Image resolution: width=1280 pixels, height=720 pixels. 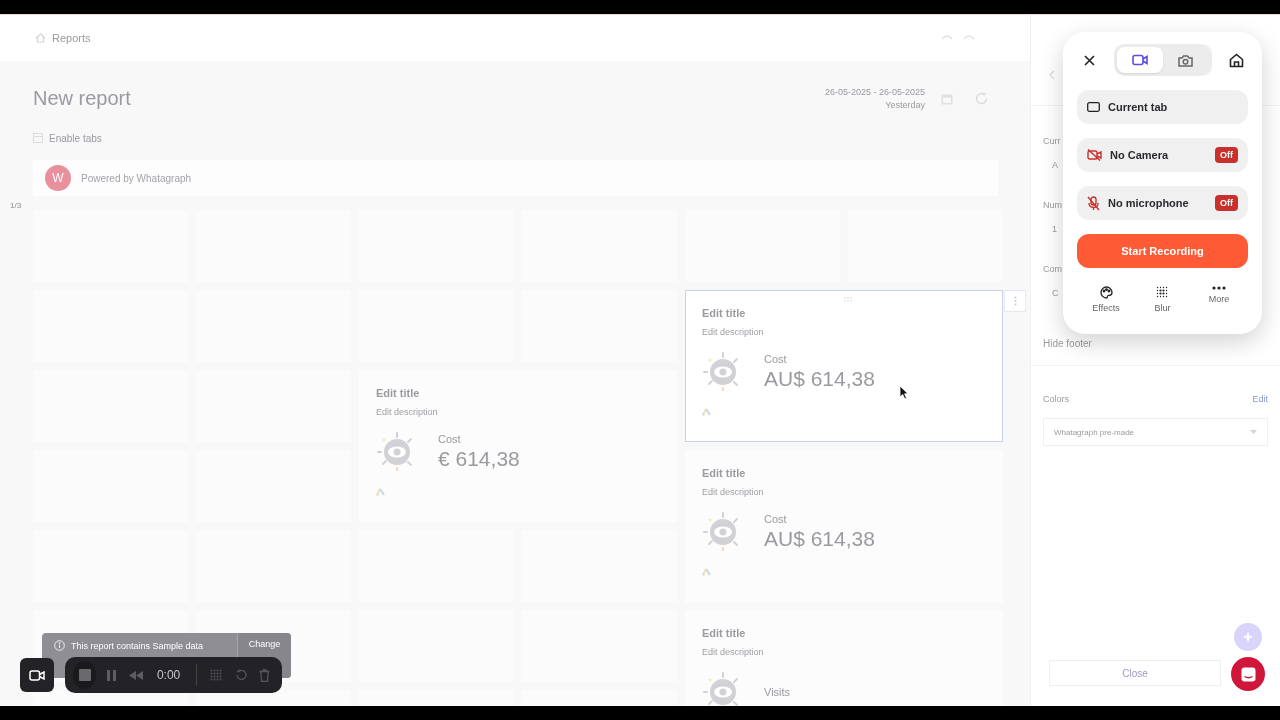 I want to click on microphone-off-icon, so click(x=1093, y=203).